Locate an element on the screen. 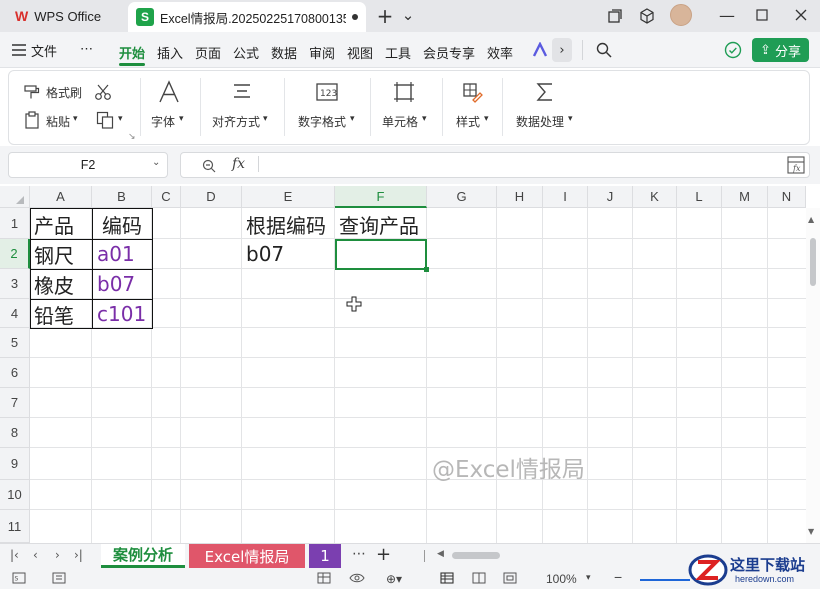 The width and height of the screenshot is (820, 592). row-header-2: 2 is located at coordinates (15, 254).